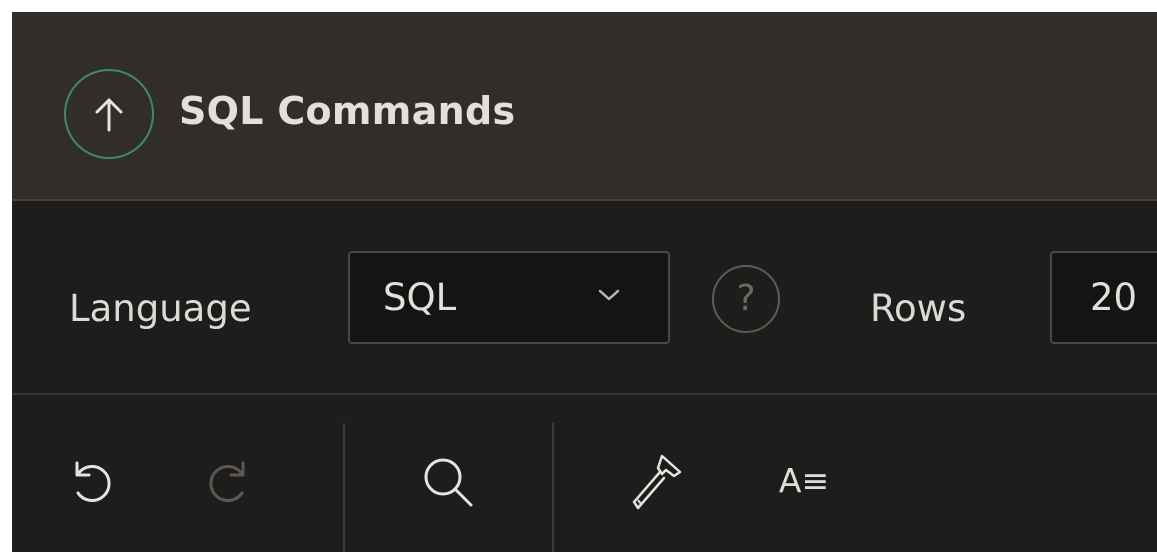 The image size is (1157, 552). I want to click on undo-button, so click(89, 479).